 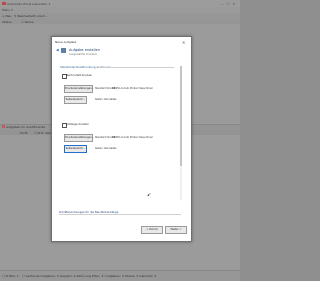 I want to click on menu-button: Menu ▾, so click(x=7, y=10).